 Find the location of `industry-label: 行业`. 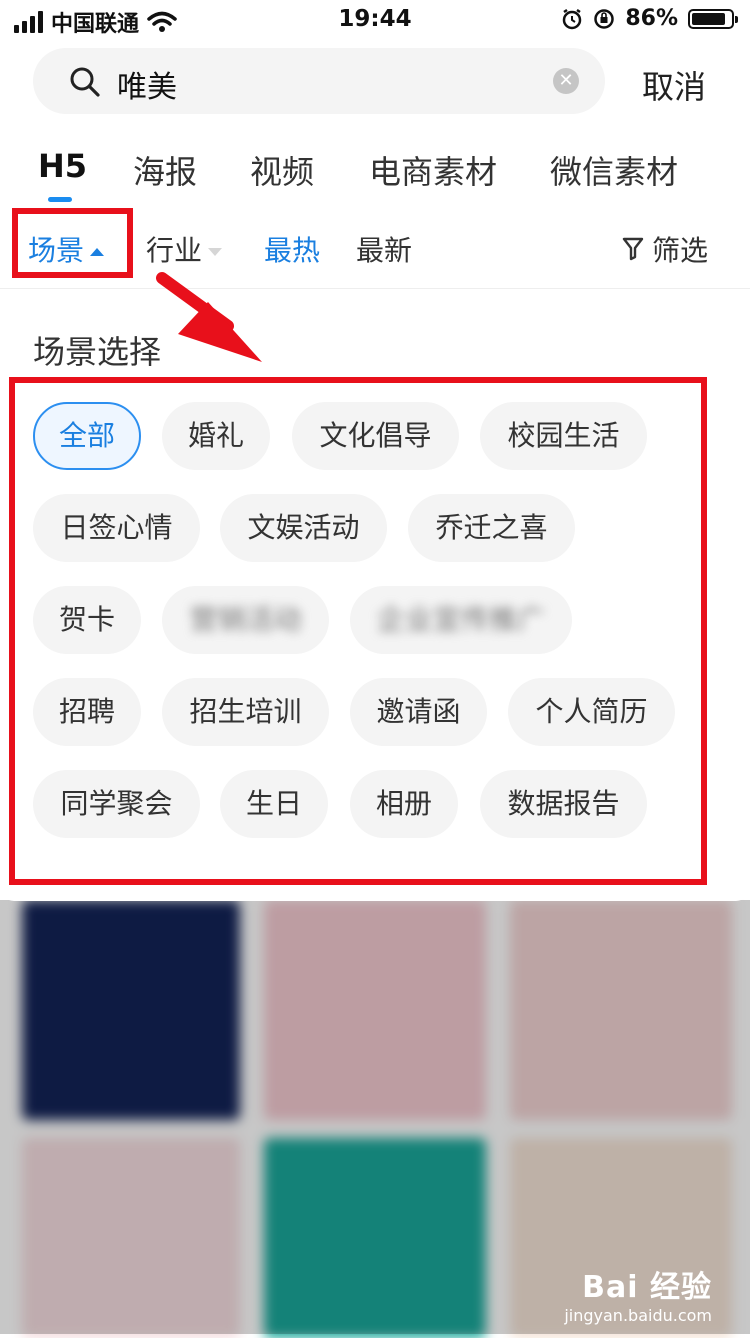

industry-label: 行业 is located at coordinates (174, 250).